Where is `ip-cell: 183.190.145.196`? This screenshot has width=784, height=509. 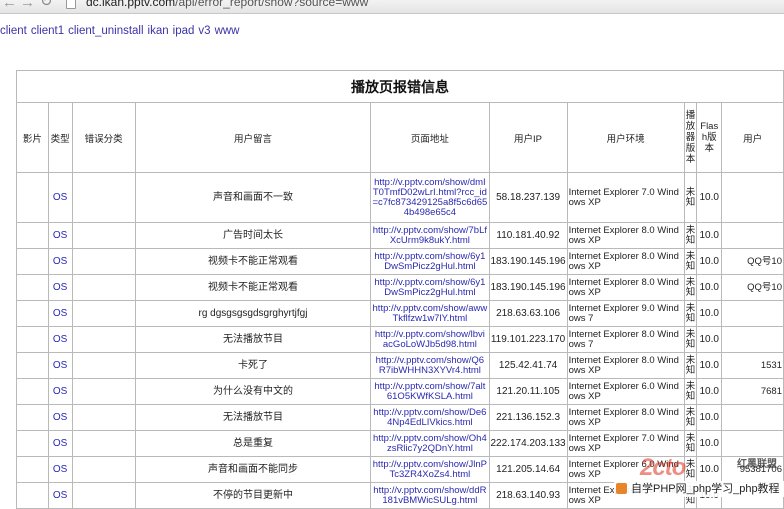
ip-cell: 183.190.145.196 is located at coordinates (528, 261).